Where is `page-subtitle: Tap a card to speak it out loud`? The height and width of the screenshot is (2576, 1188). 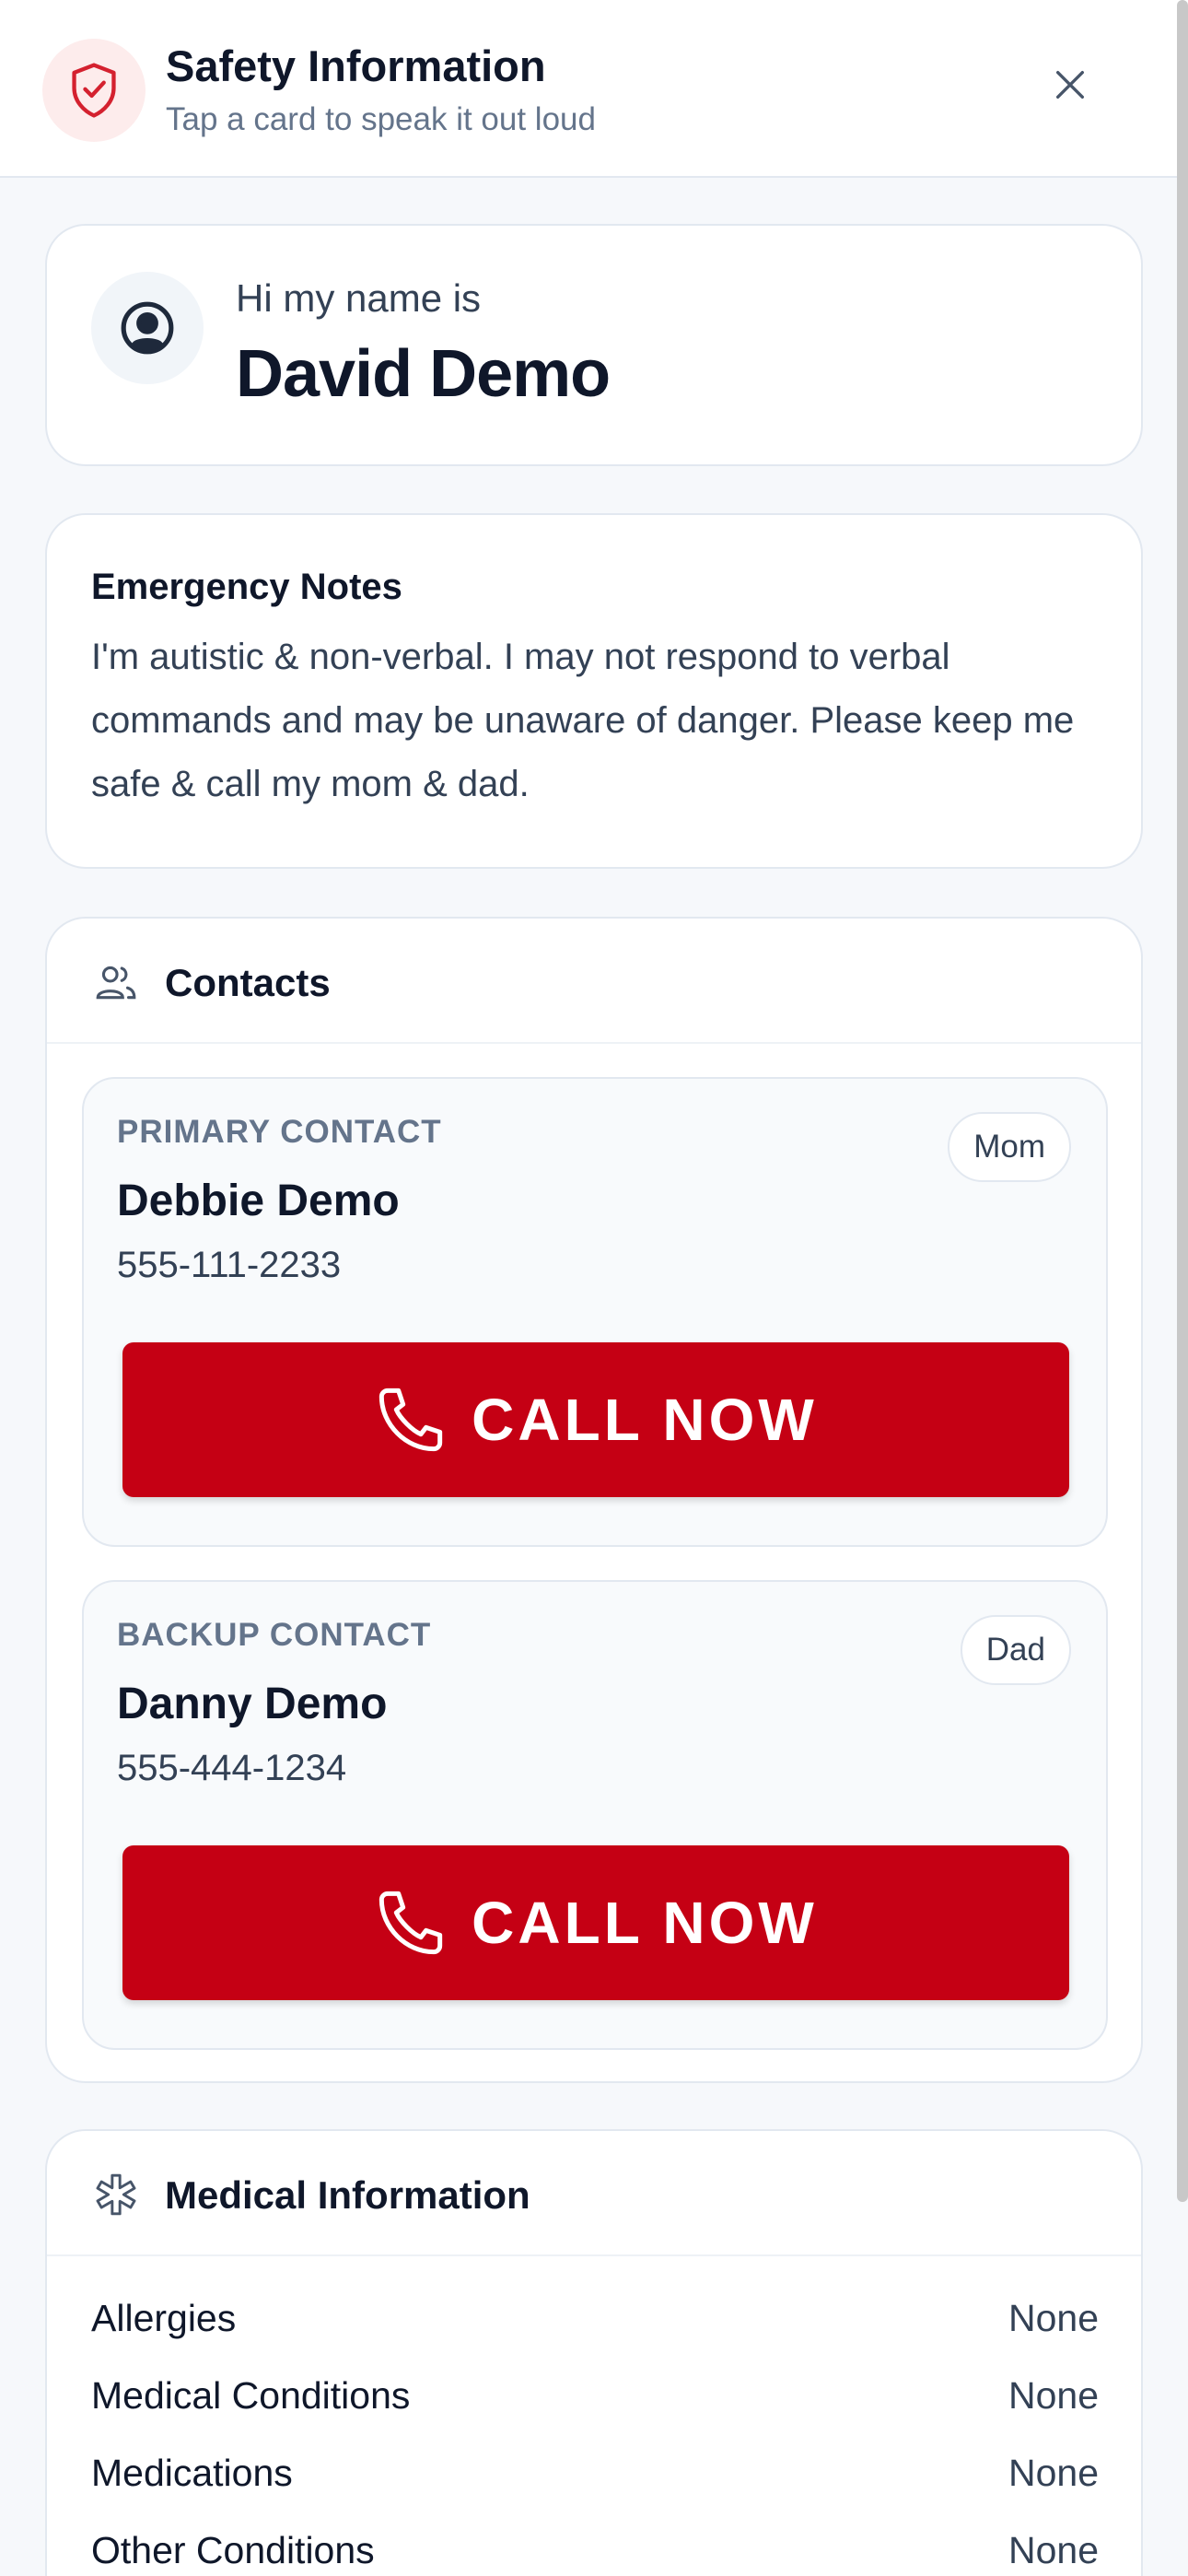
page-subtitle: Tap a card to speak it out loud is located at coordinates (381, 119).